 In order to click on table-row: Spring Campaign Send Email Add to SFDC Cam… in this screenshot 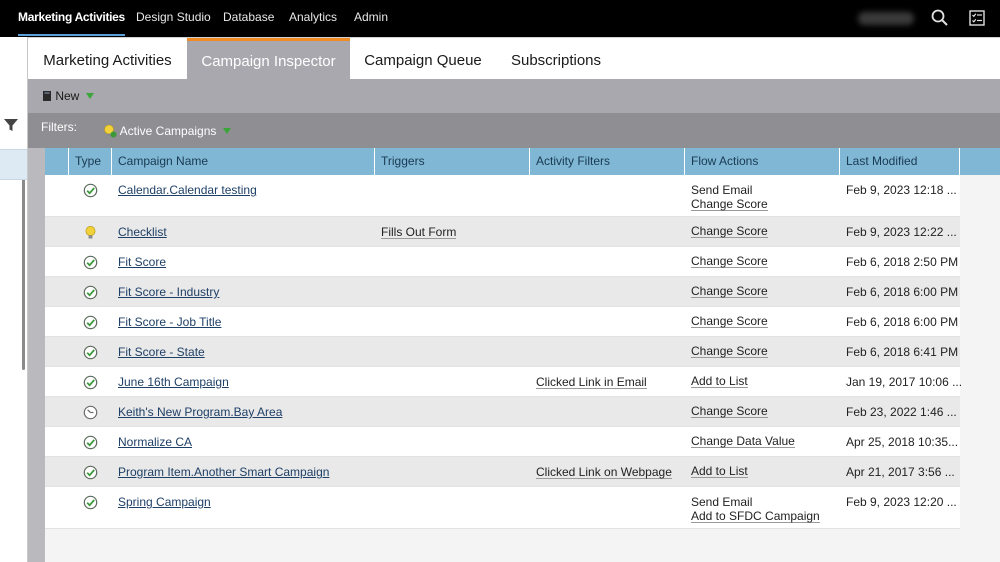, I will do `click(502, 508)`.